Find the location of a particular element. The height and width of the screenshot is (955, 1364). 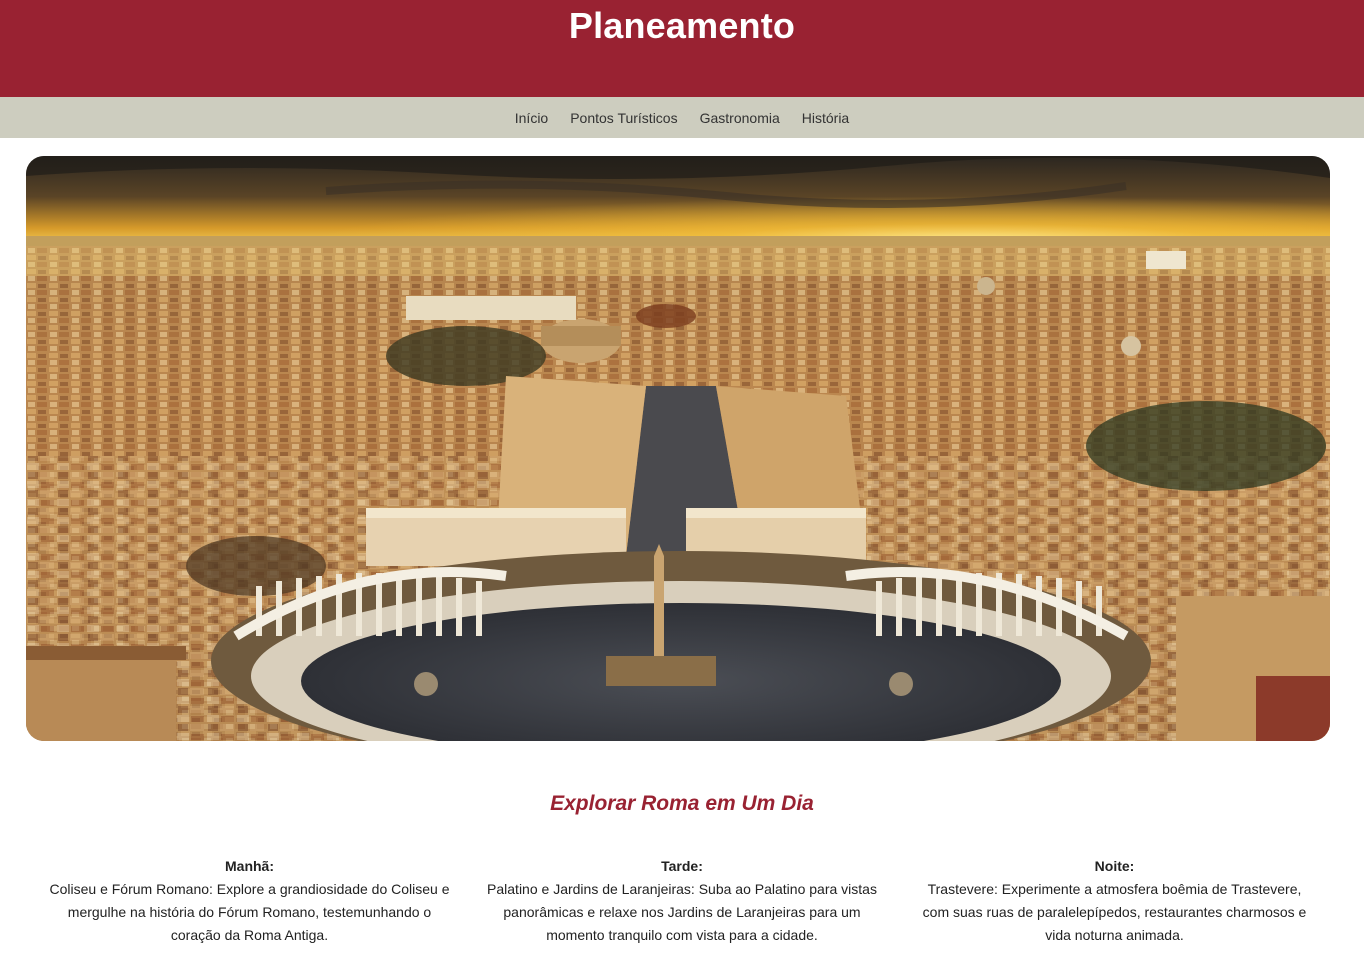

itinerary-morning-title: Manhã: is located at coordinates (249, 866).